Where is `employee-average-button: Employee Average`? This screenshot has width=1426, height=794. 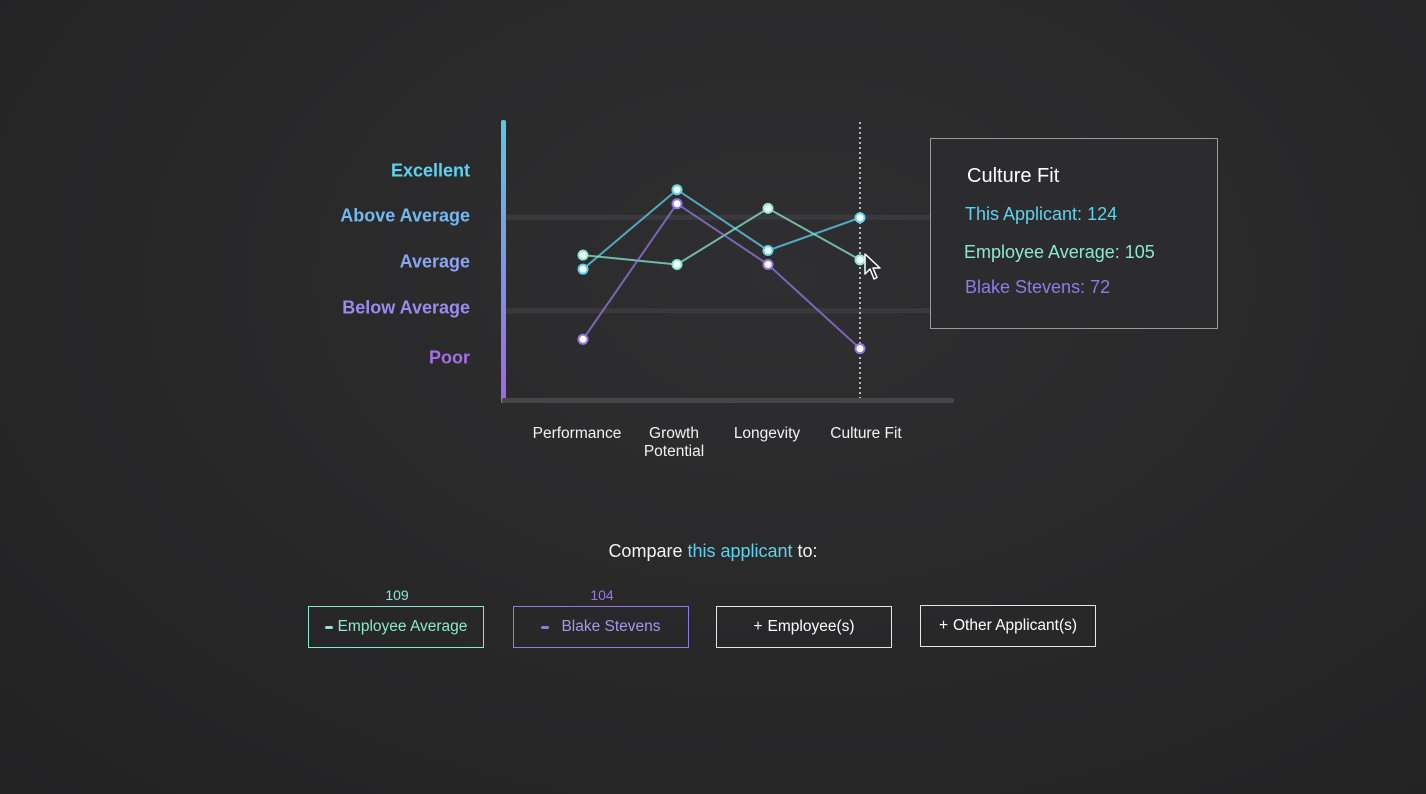
employee-average-button: Employee Average is located at coordinates (396, 627).